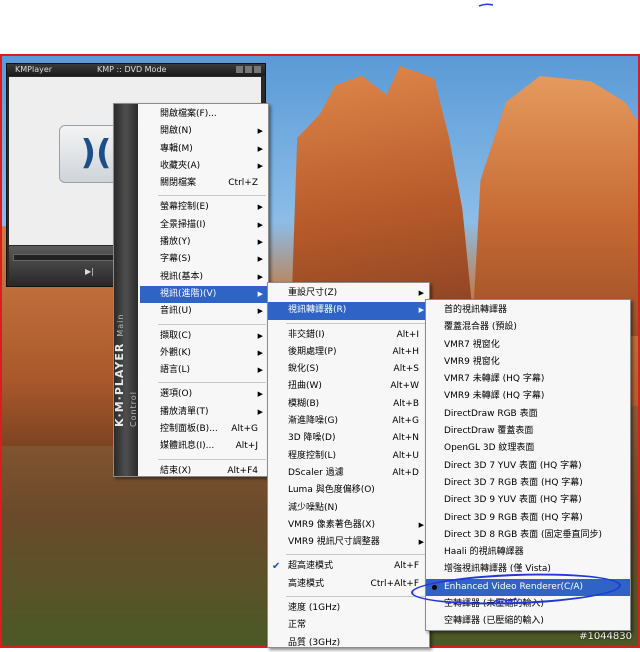  What do you see at coordinates (306, 334) in the screenshot?
I see `menu-item-label: 非交錯(I)` at bounding box center [306, 334].